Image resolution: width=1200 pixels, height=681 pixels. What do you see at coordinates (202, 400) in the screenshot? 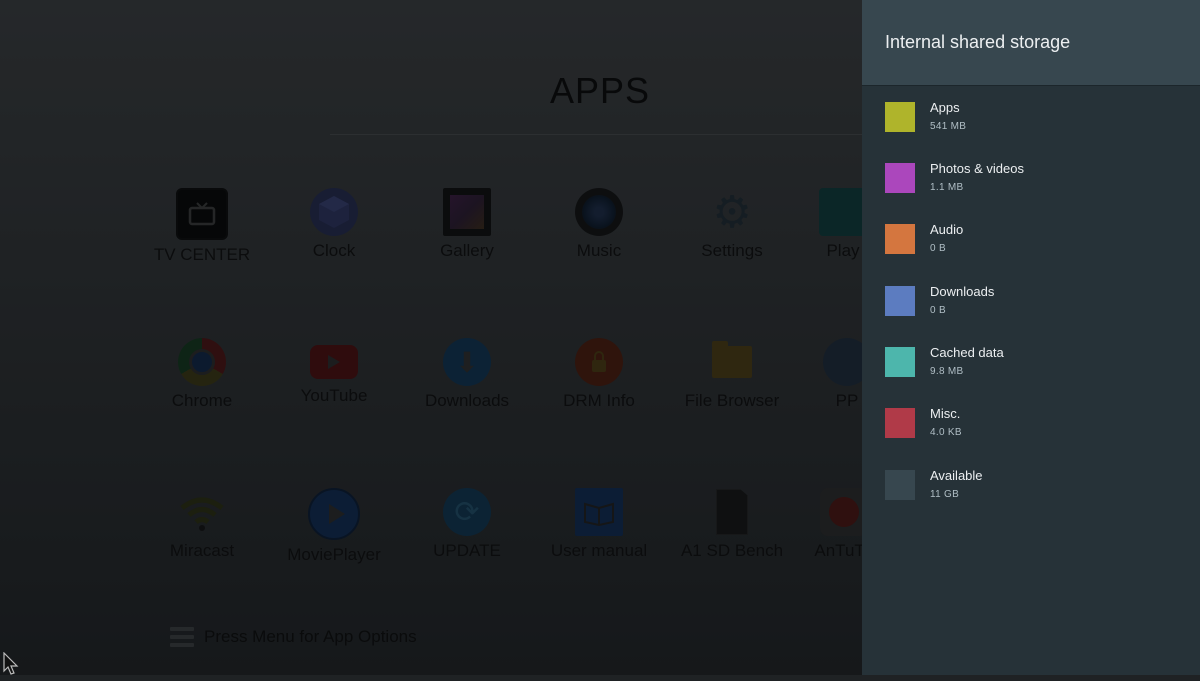
I see `app-label: Chrome` at bounding box center [202, 400].